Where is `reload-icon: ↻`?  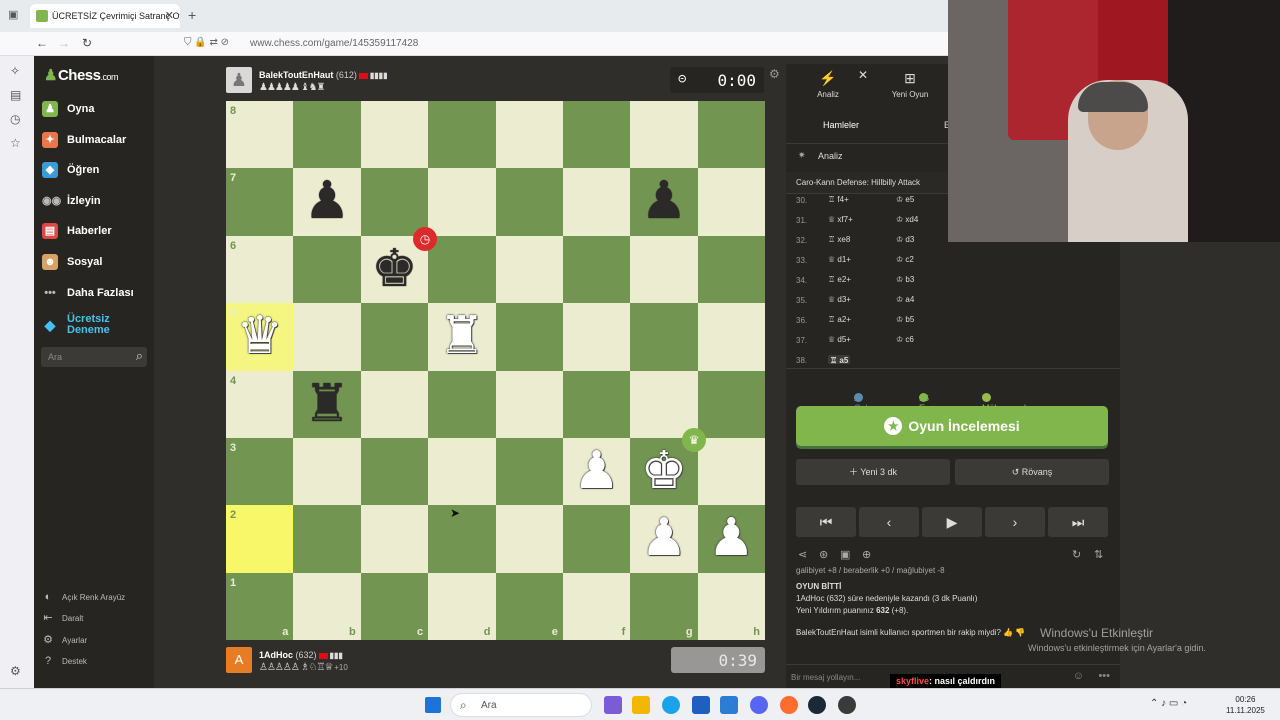 reload-icon: ↻ is located at coordinates (87, 43).